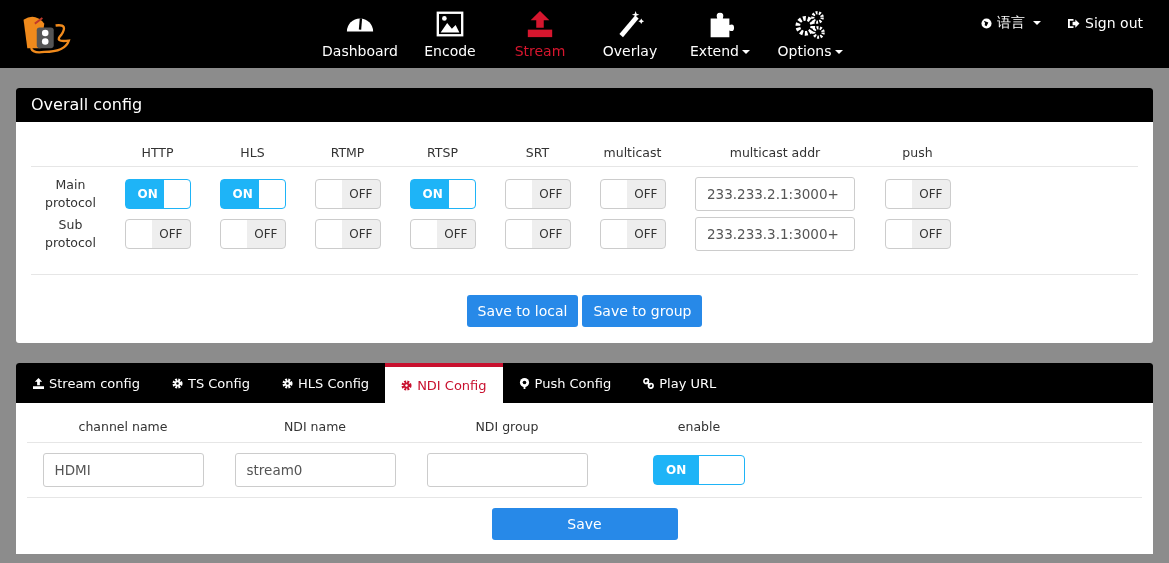  I want to click on tab: TS Config, so click(210, 383).